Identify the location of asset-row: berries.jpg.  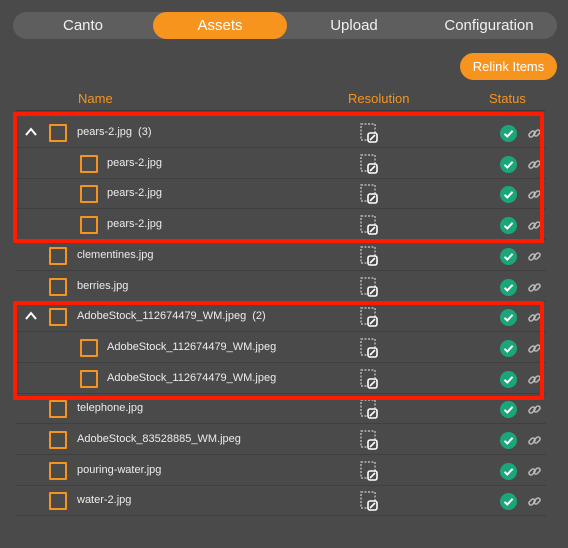
(281, 287).